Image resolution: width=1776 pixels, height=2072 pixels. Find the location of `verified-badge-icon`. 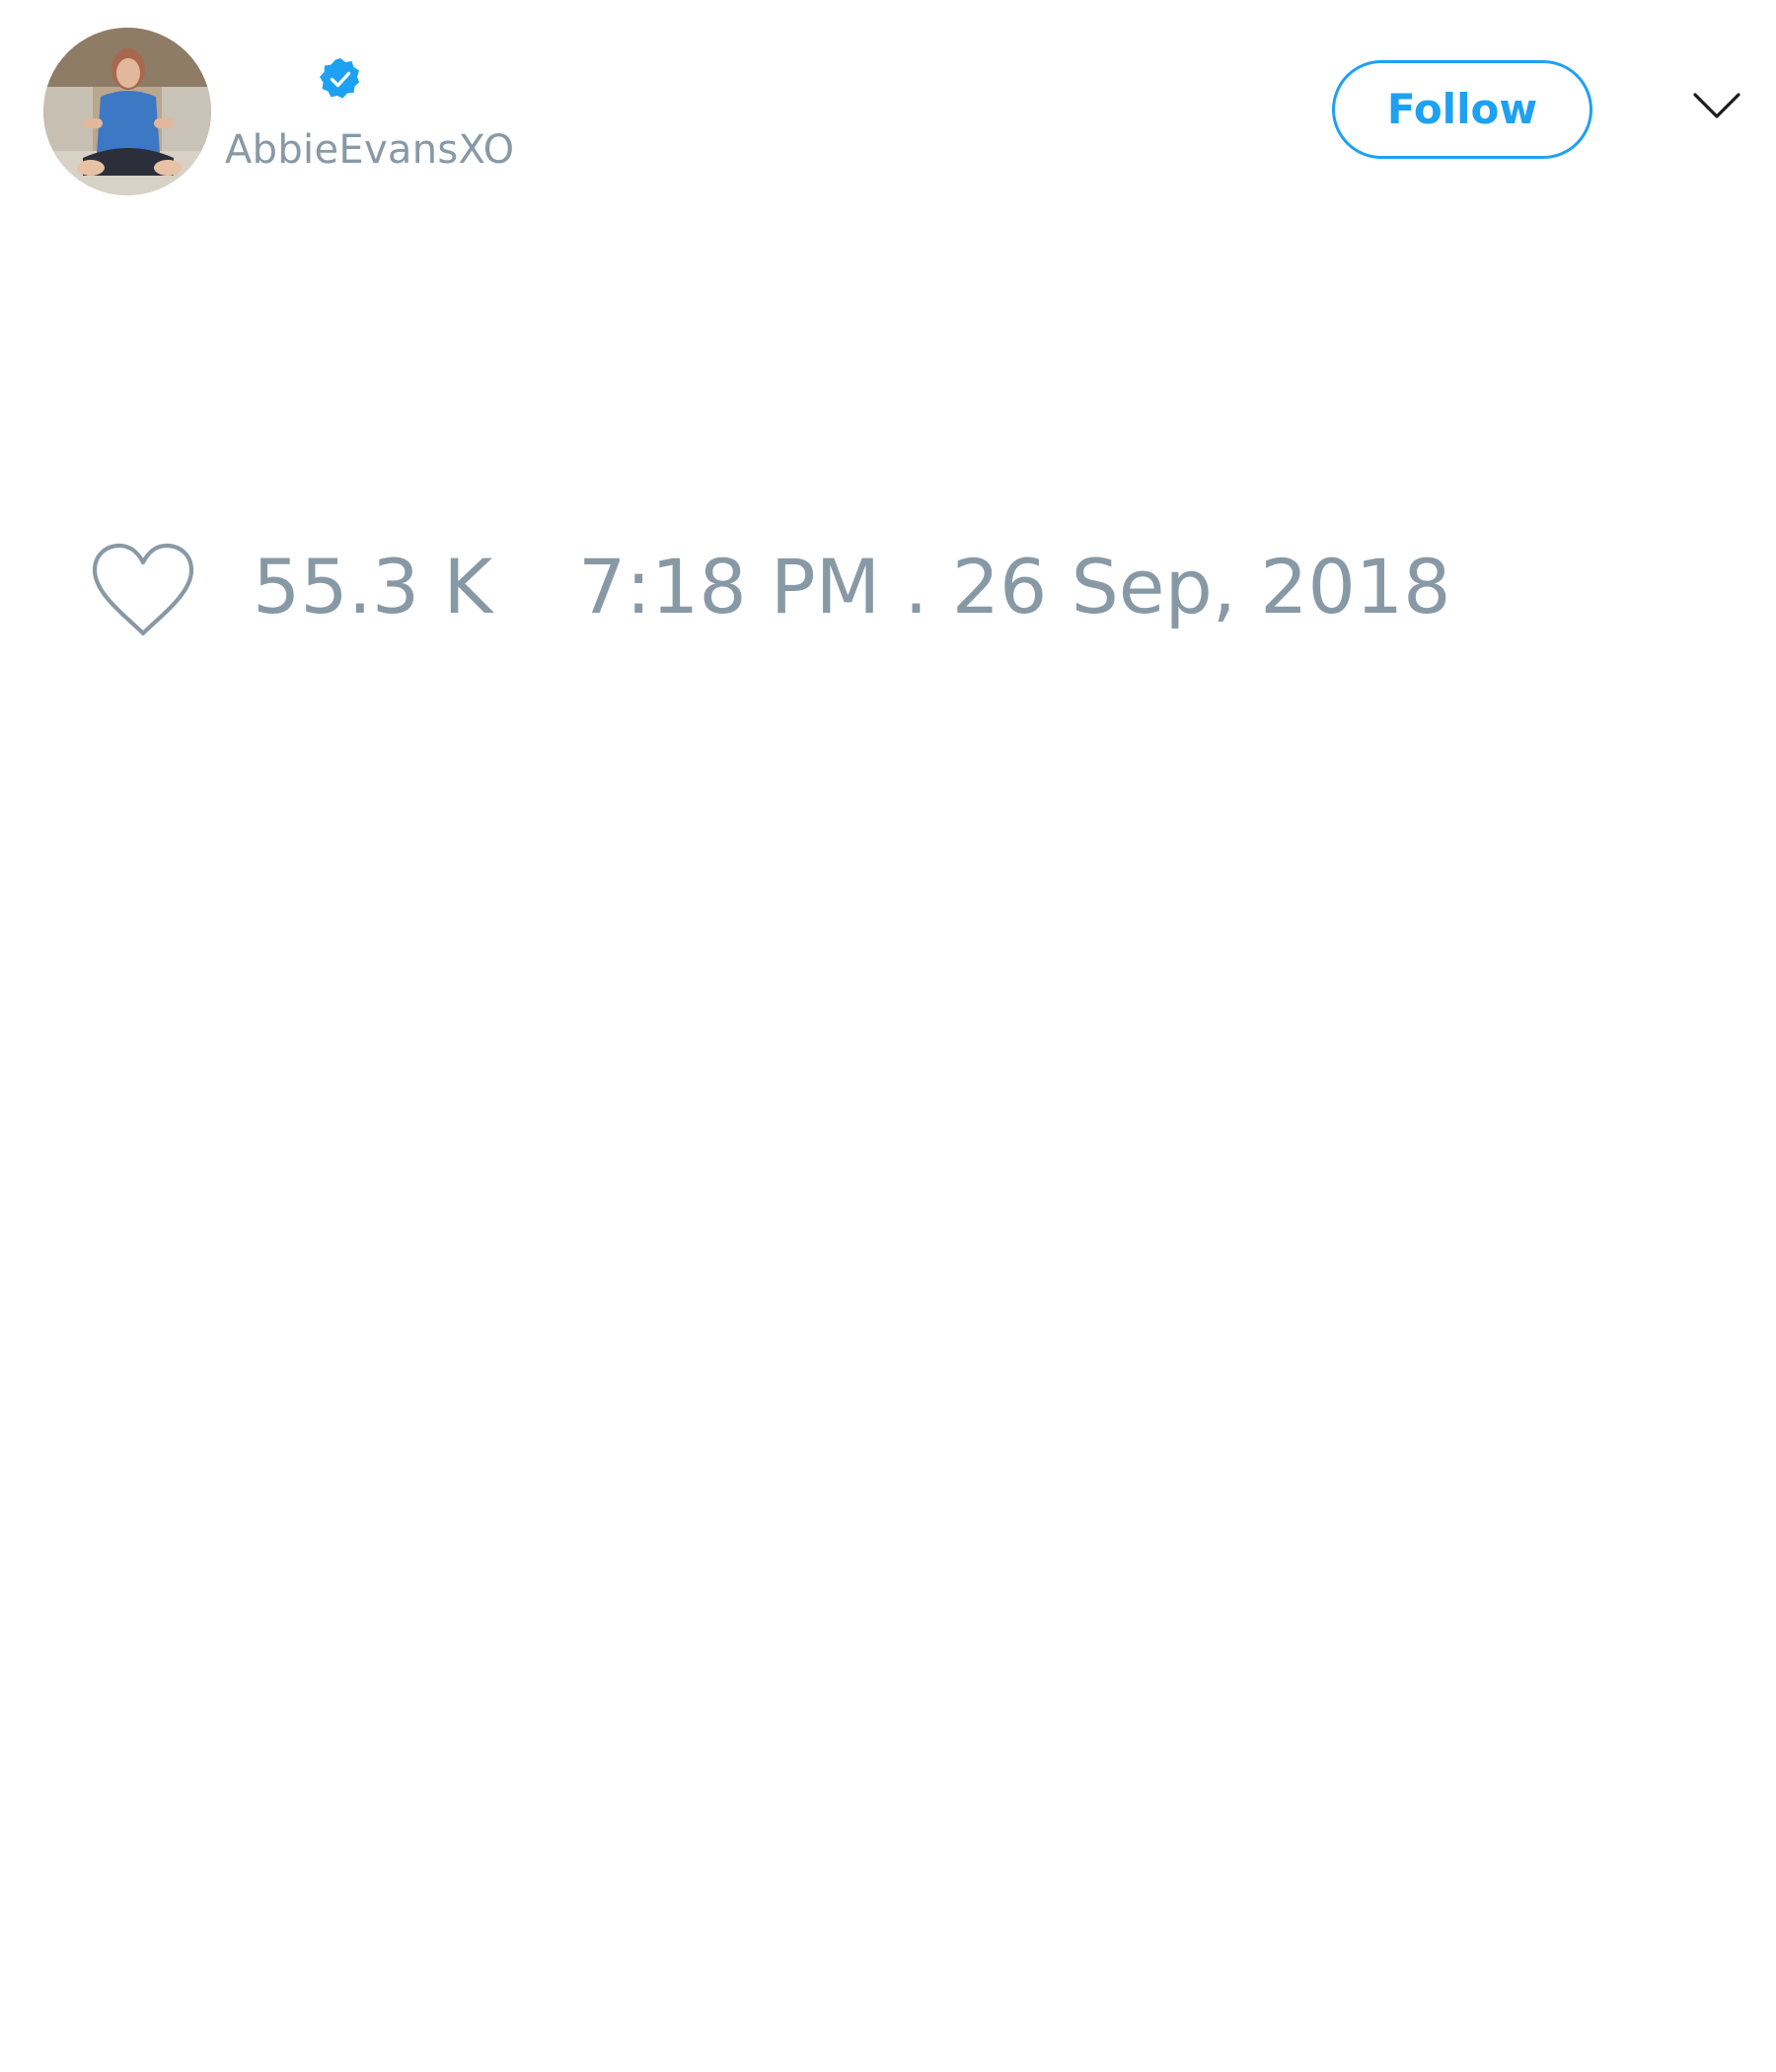

verified-badge-icon is located at coordinates (340, 79).